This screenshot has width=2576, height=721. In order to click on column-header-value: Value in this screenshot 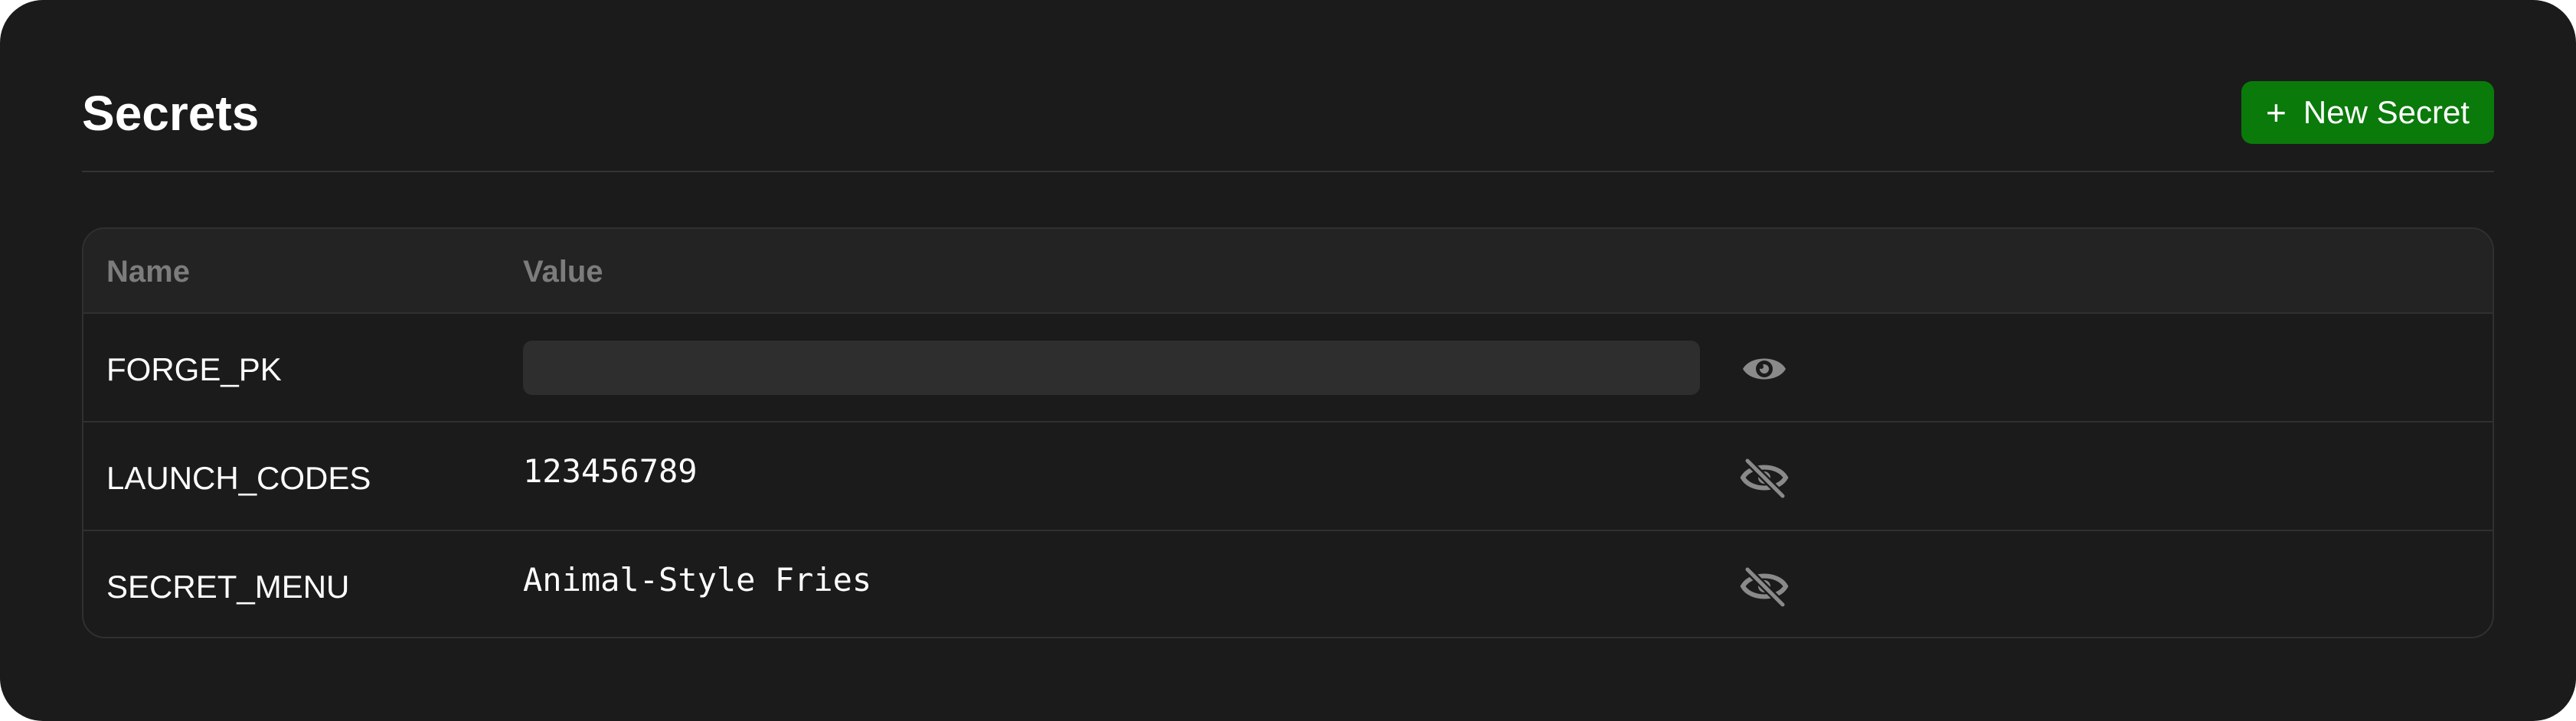, I will do `click(563, 272)`.